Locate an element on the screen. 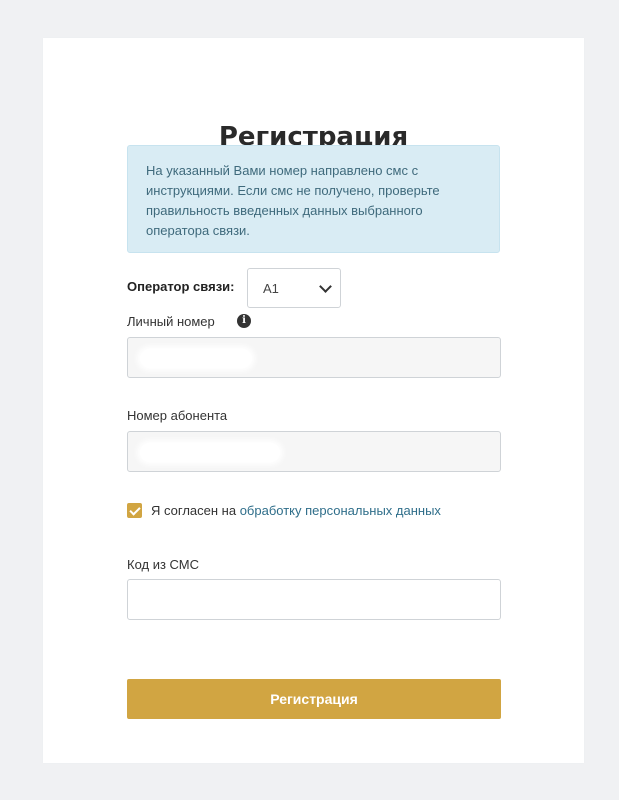  personal-number-label: Личный номер is located at coordinates (171, 321).